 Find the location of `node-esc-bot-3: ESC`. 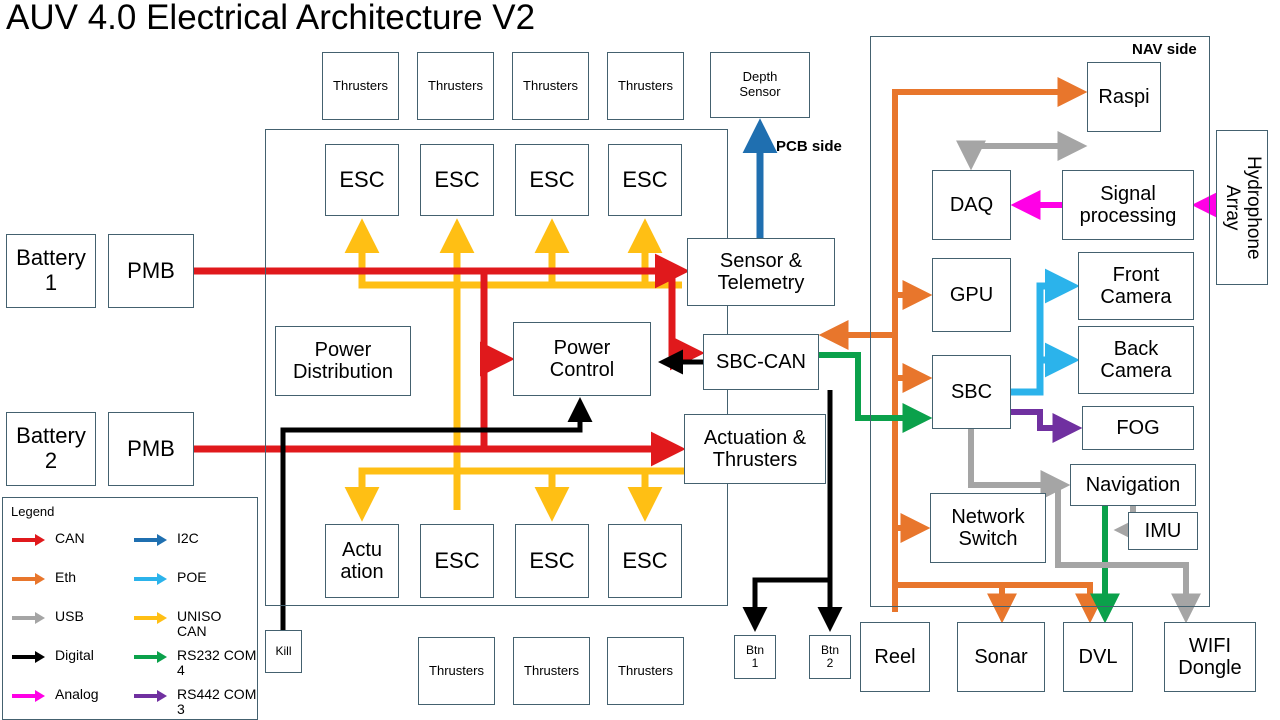

node-esc-bot-3: ESC is located at coordinates (645, 561).